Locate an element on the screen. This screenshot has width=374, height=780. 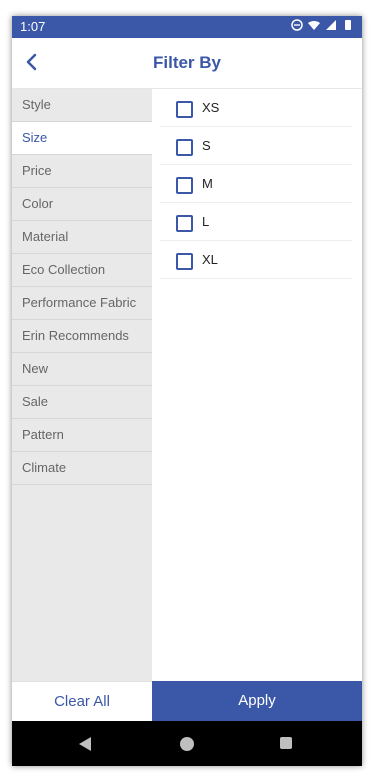
option-label: XS is located at coordinates (211, 107).